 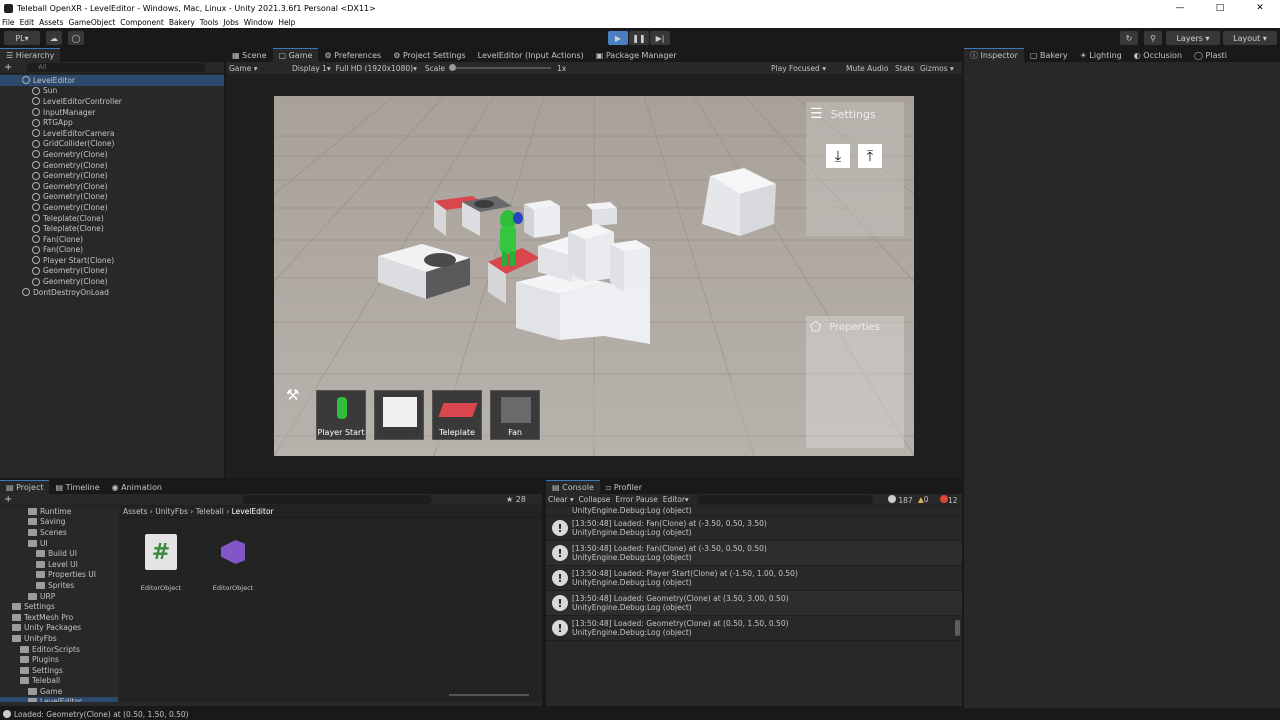 I want to click on hierarchy-item: LevelEditorCamera, so click(x=112, y=133).